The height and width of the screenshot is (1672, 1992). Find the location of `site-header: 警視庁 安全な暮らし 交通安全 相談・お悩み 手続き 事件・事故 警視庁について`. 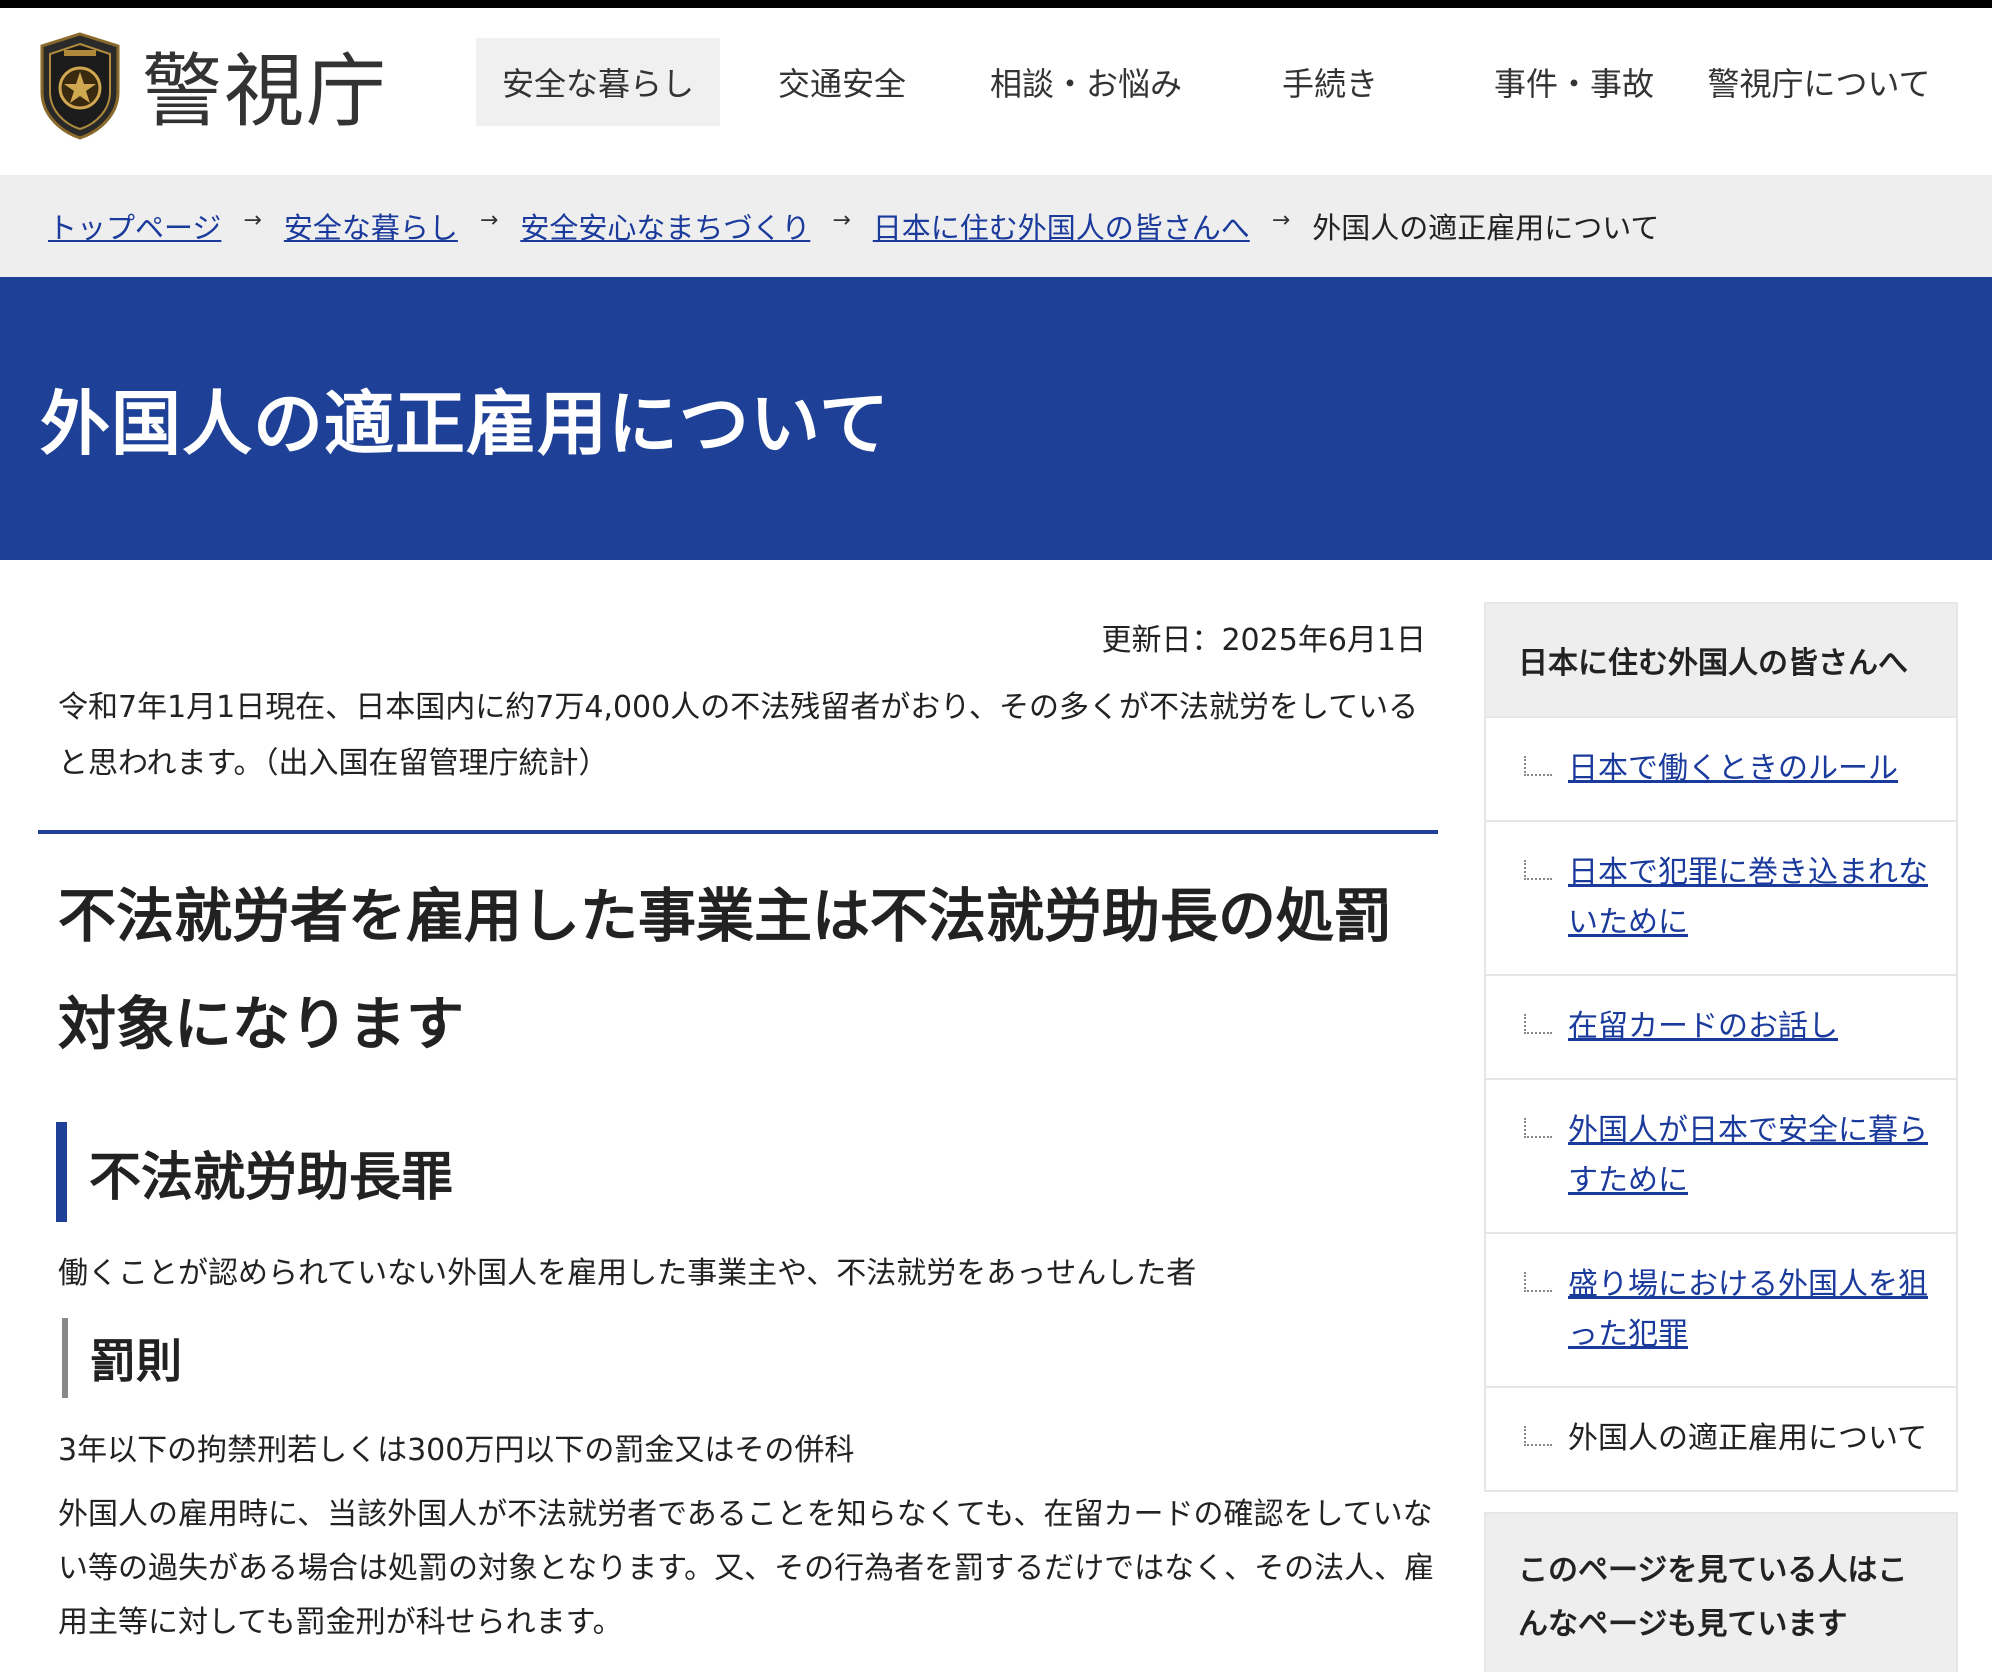

site-header: 警視庁 安全な暮らし 交通安全 相談・お悩み 手続き 事件・事故 警視庁について is located at coordinates (996, 91).